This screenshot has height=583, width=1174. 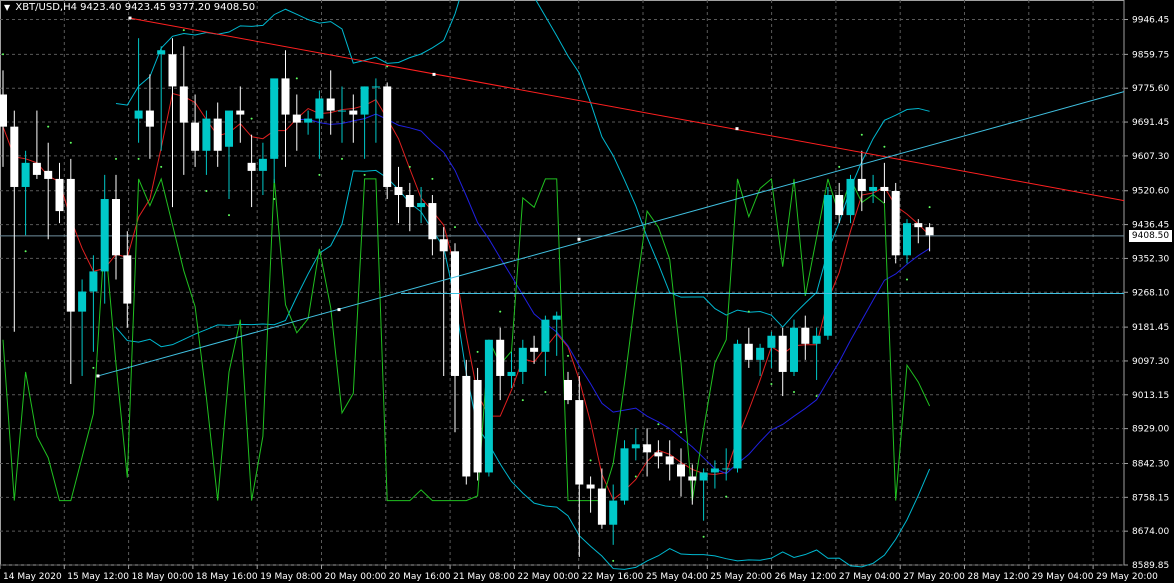 What do you see at coordinates (1150, 464) in the screenshot?
I see `y-tick-label: 8842.30` at bounding box center [1150, 464].